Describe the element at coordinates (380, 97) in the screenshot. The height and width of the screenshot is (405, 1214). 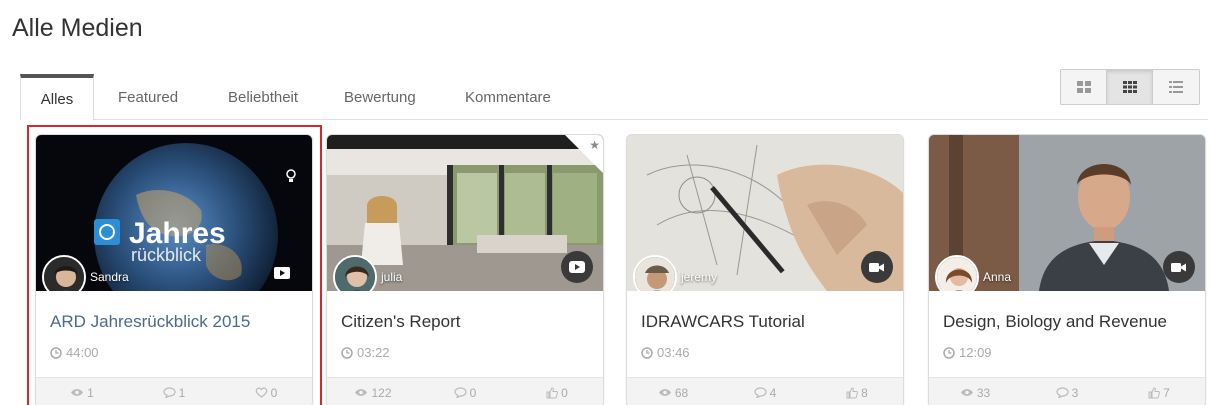
I see `tab-bewertung: Bewertung` at that location.